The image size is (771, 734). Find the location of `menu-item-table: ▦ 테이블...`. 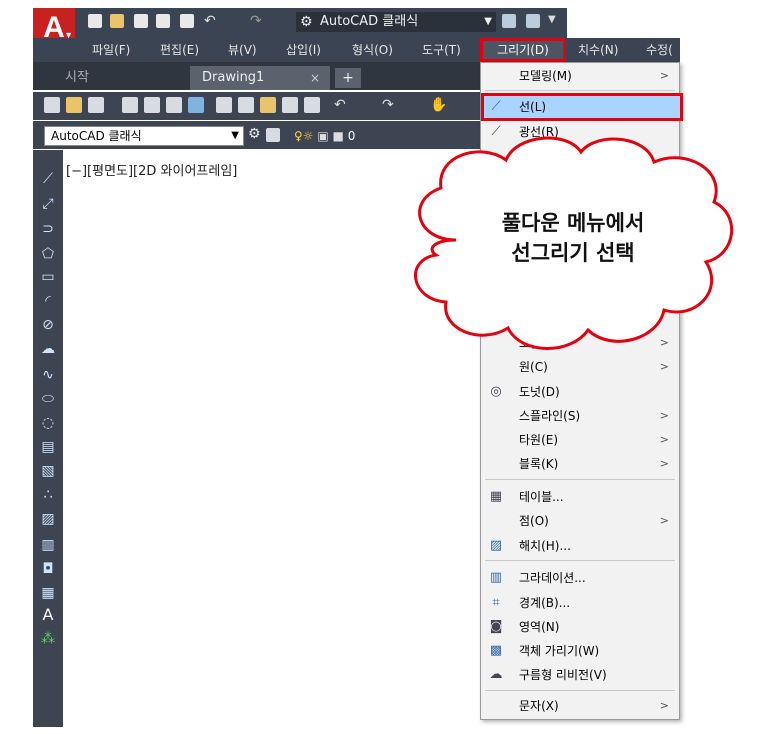

menu-item-table: ▦ 테이블... is located at coordinates (580, 497).